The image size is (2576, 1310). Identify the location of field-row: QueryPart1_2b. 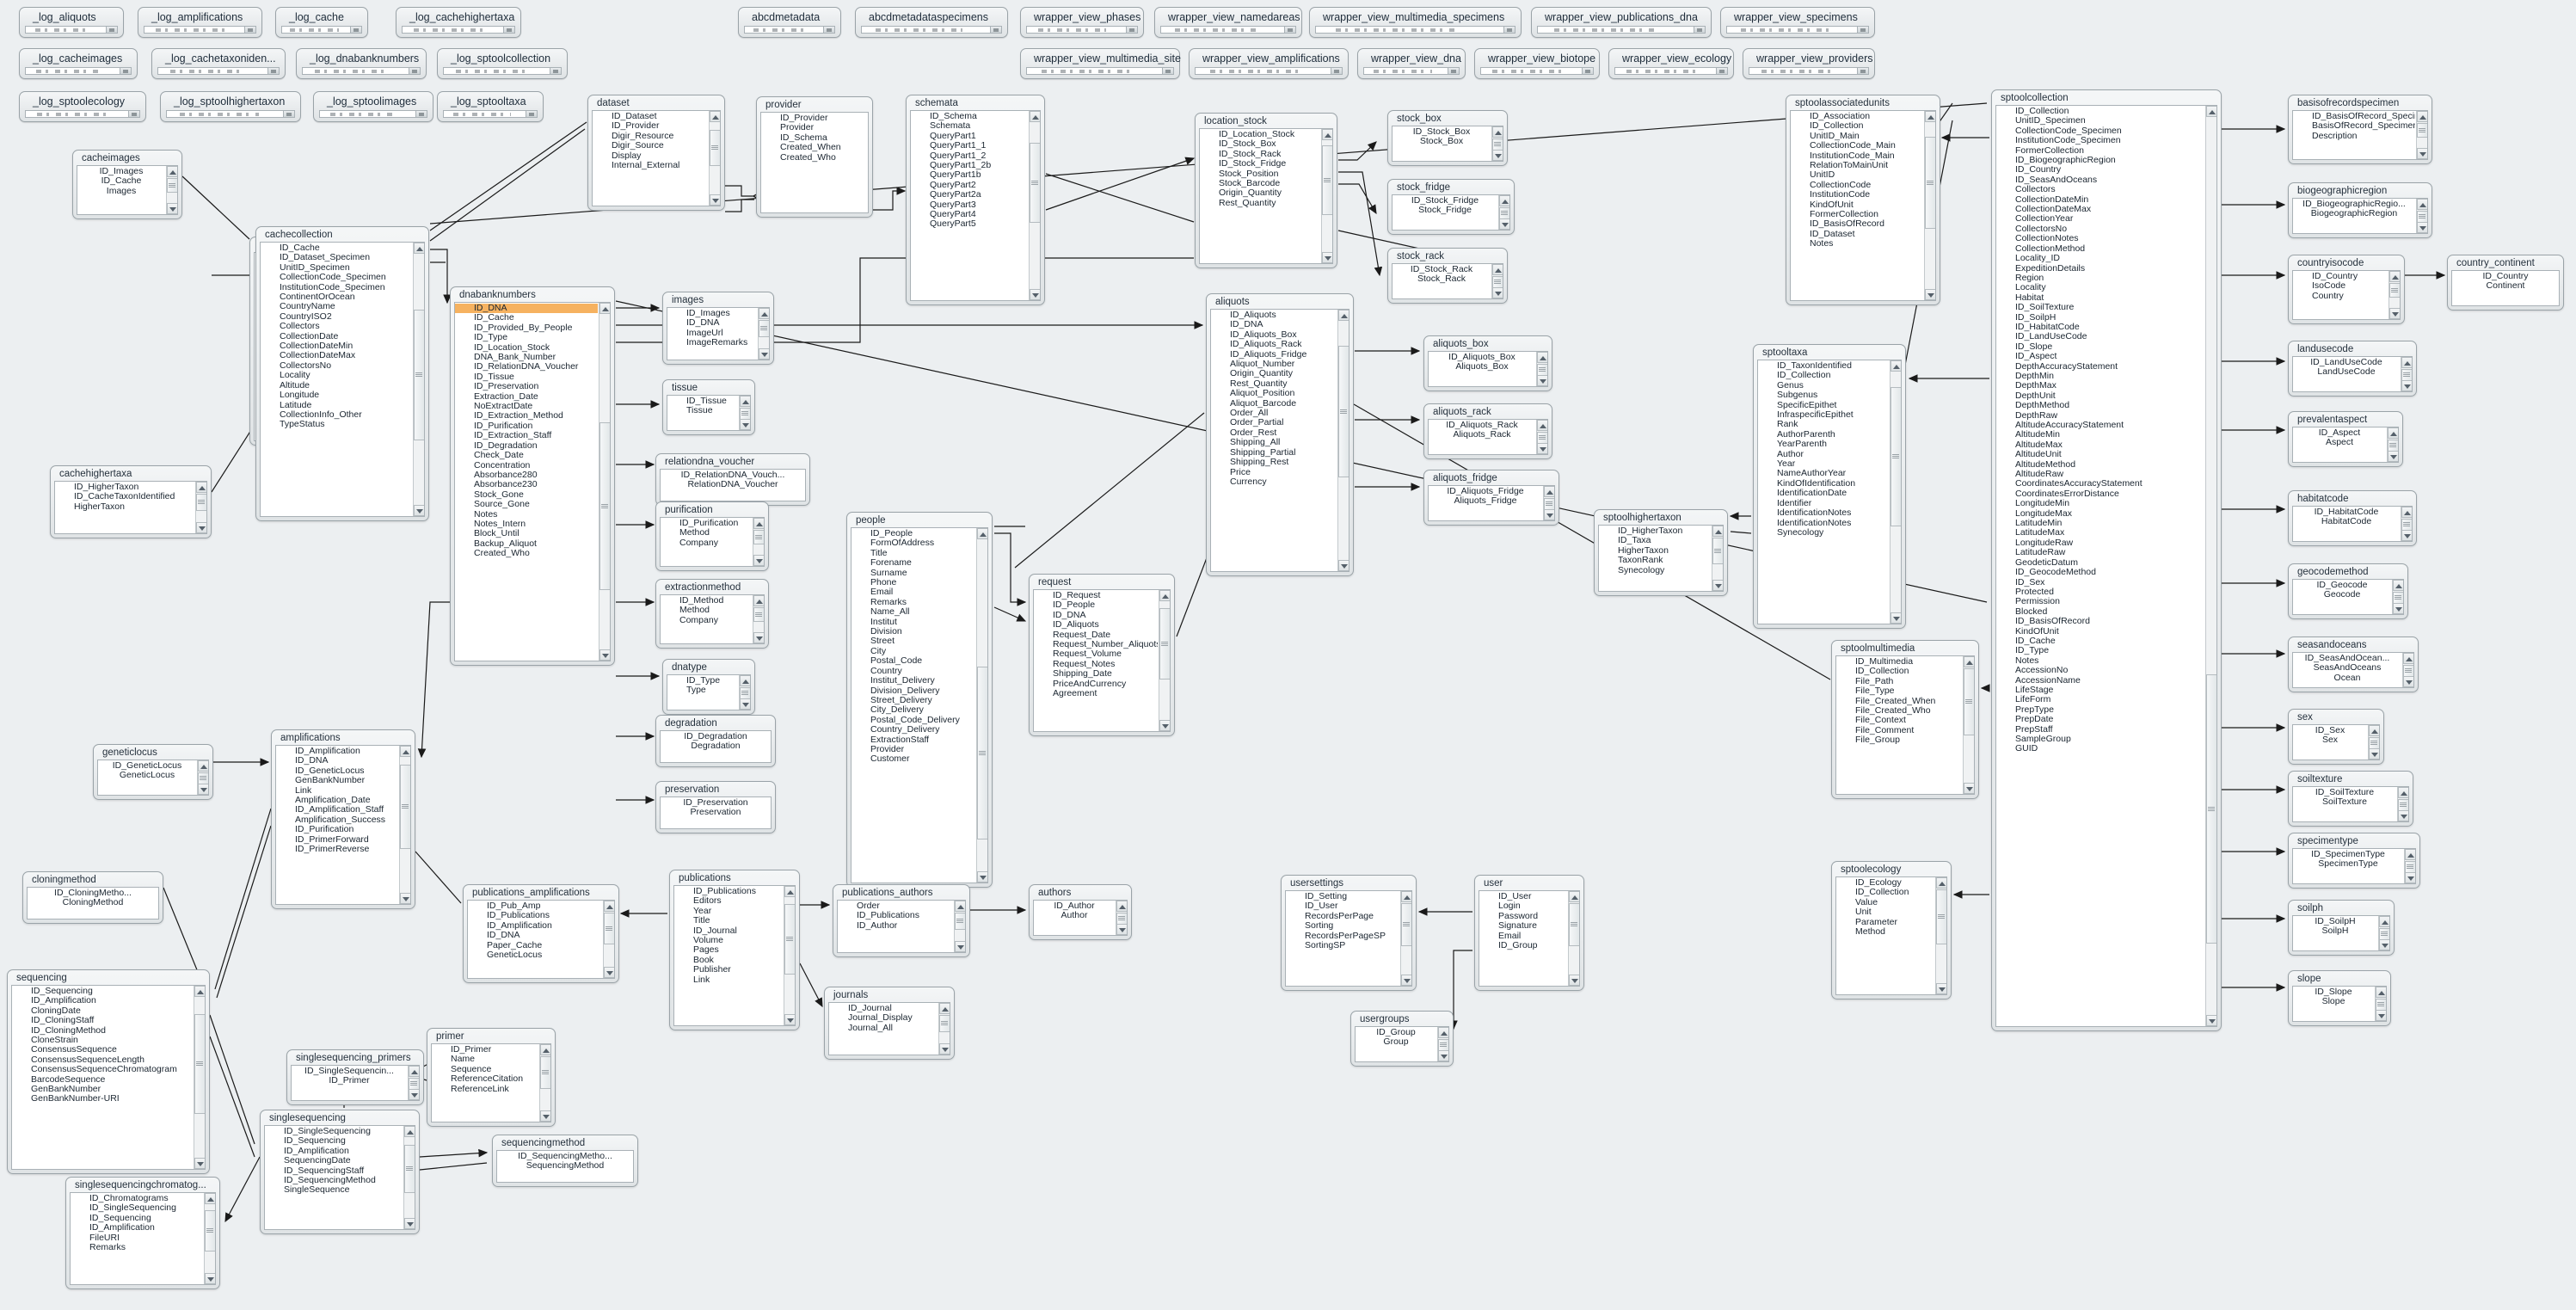
(969, 166).